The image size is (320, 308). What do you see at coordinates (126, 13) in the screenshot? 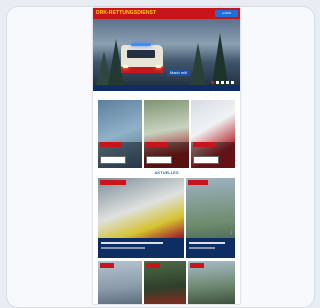
I see `site-logo: DRK-RETTUNGSDIENST` at bounding box center [126, 13].